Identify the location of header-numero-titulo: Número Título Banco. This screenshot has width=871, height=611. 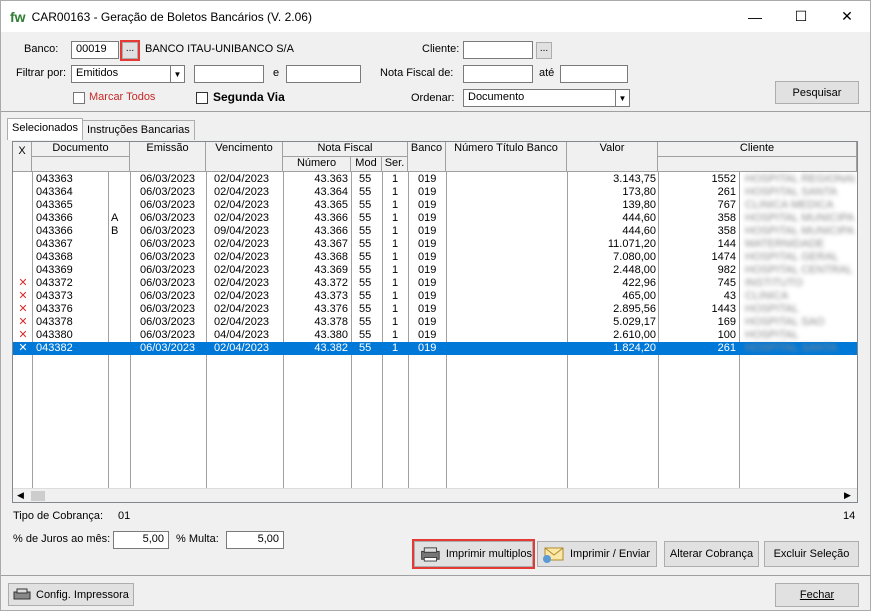
(506, 157).